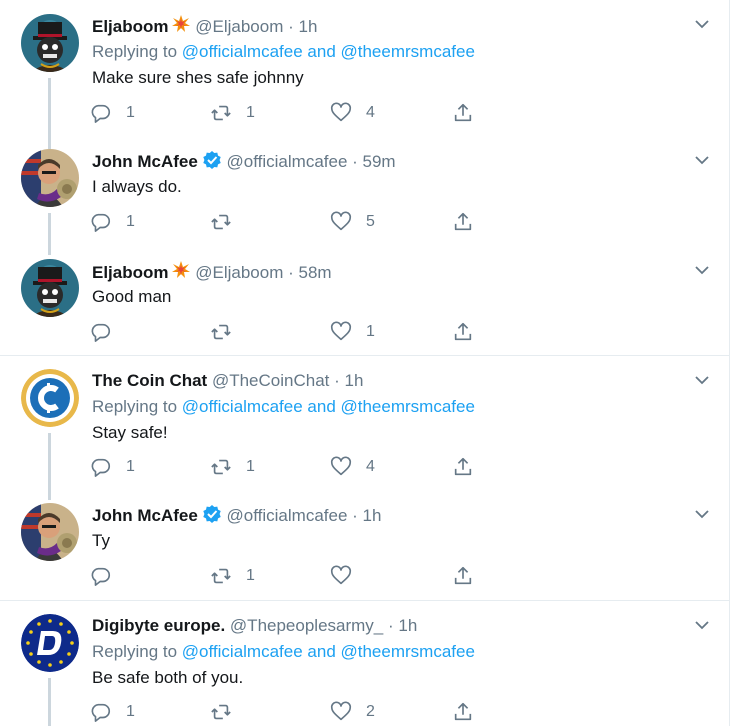 This screenshot has height=726, width=736. Describe the element at coordinates (250, 575) in the screenshot. I see `retweet-count: 1` at that location.